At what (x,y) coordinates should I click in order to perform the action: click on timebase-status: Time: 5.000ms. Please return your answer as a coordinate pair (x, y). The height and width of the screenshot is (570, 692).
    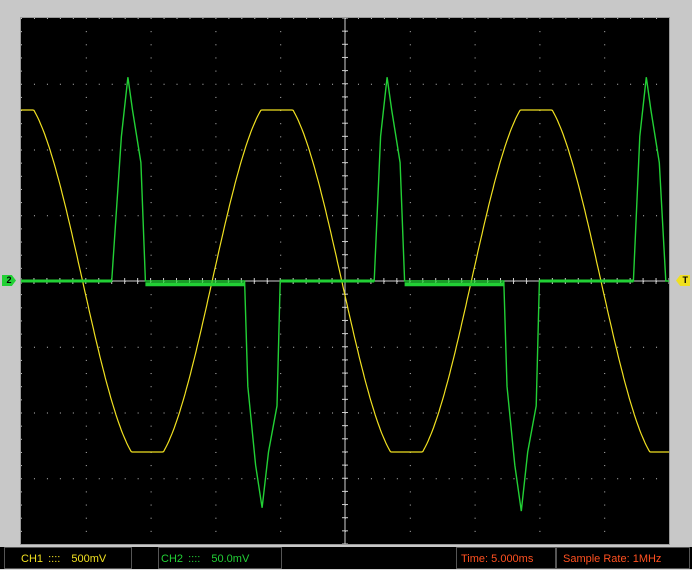
    Looking at the image, I should click on (506, 558).